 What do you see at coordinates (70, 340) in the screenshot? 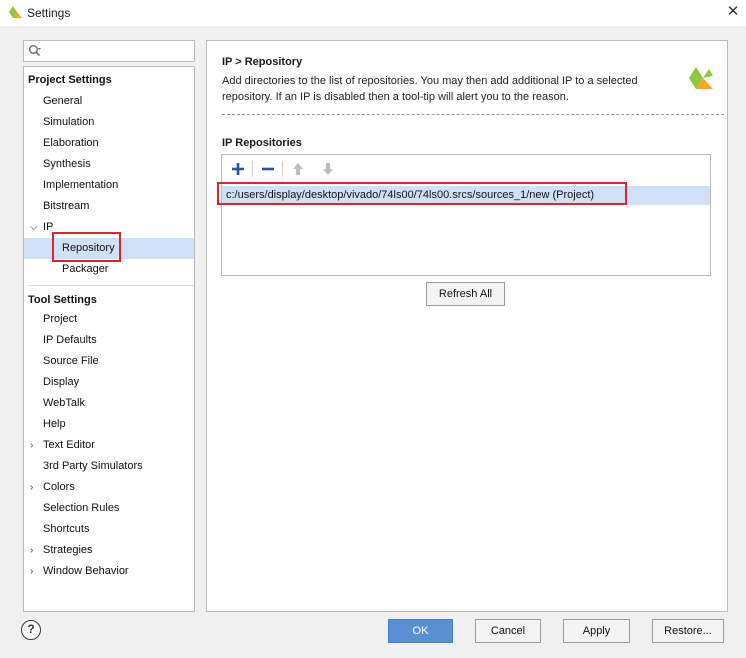
I see `sidebar-item-label: IP Defaults` at bounding box center [70, 340].